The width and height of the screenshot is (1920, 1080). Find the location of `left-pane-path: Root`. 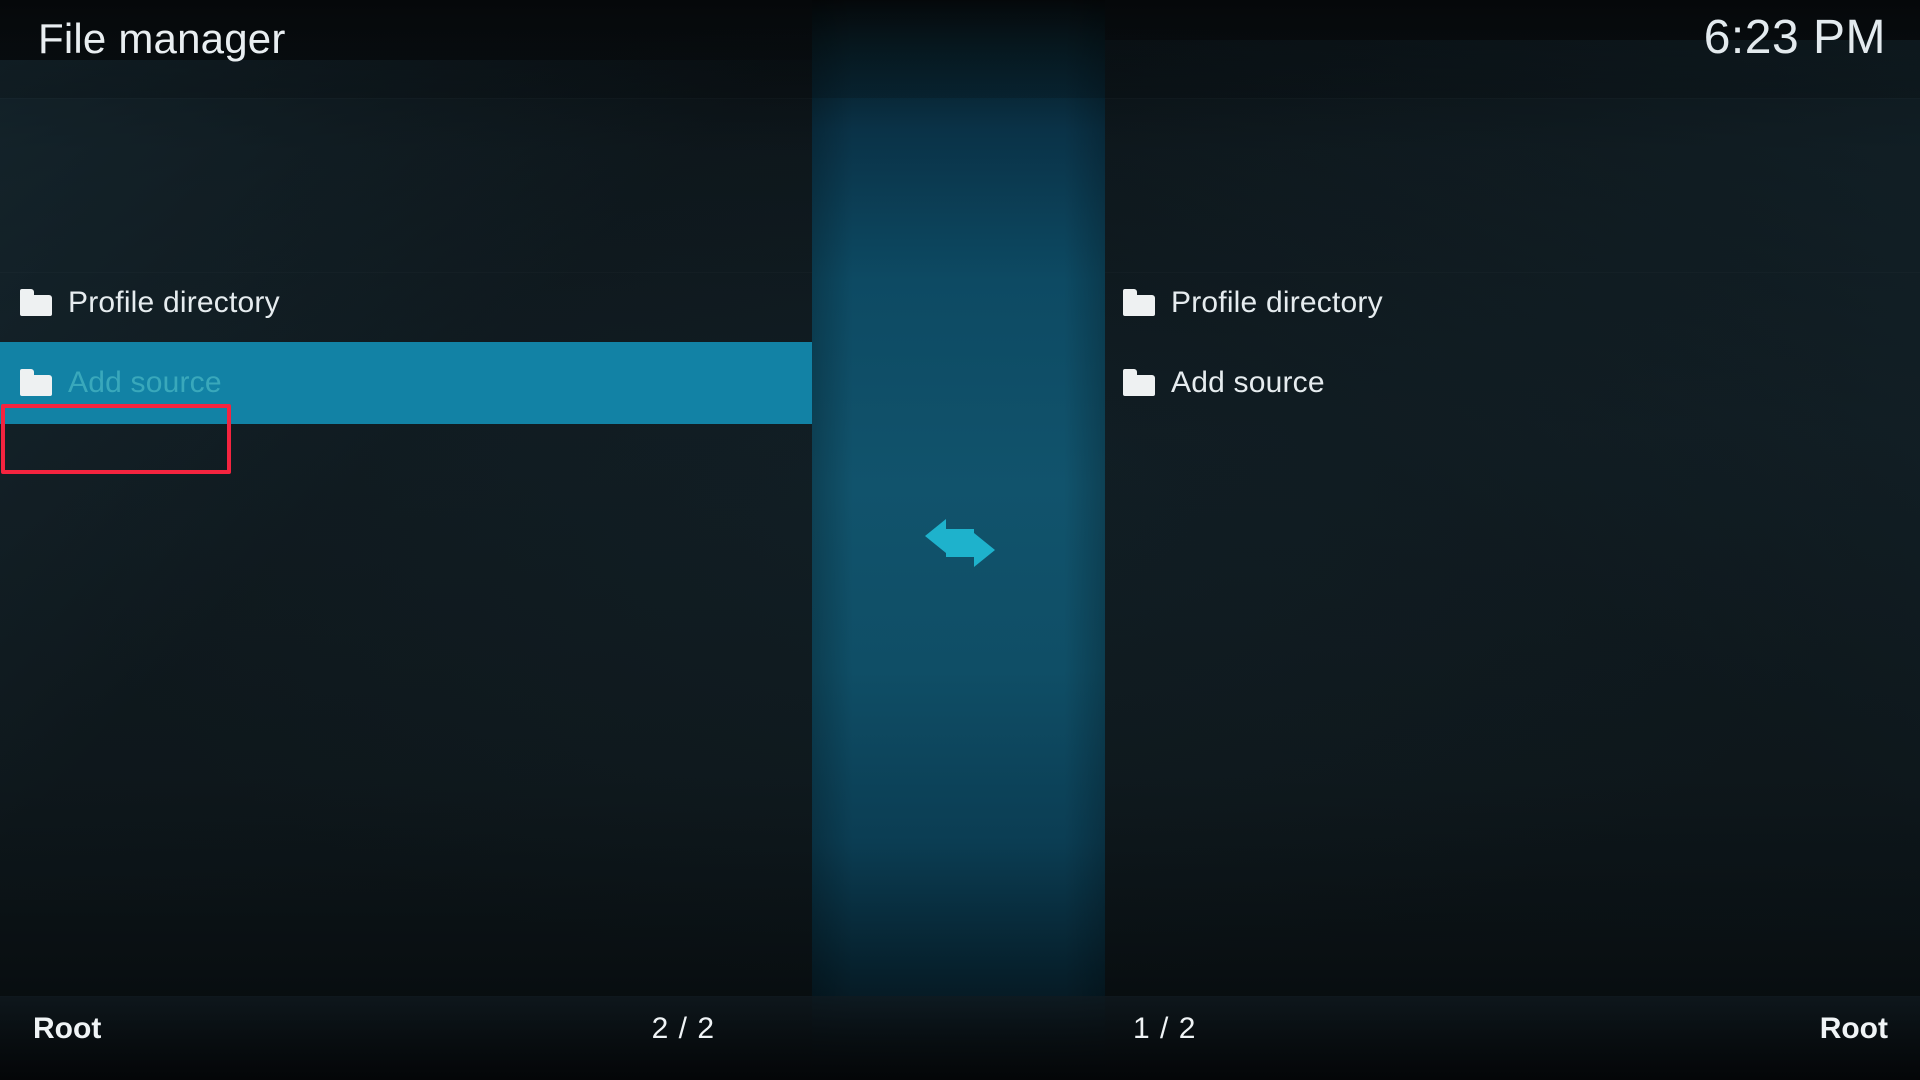

left-pane-path: Root is located at coordinates (67, 1028).